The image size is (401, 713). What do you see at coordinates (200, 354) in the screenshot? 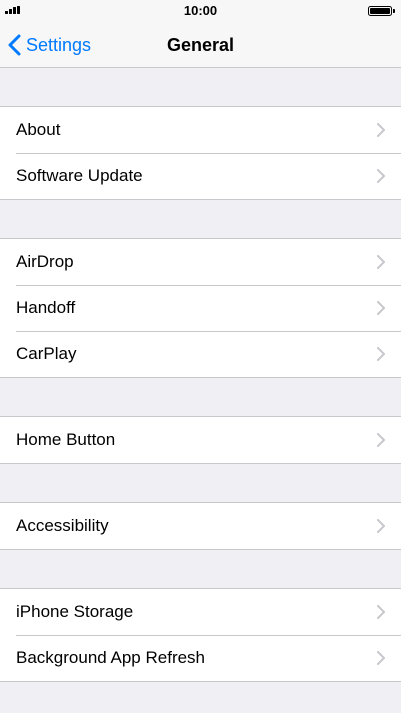
I see `row-carplay: CarPlay` at bounding box center [200, 354].